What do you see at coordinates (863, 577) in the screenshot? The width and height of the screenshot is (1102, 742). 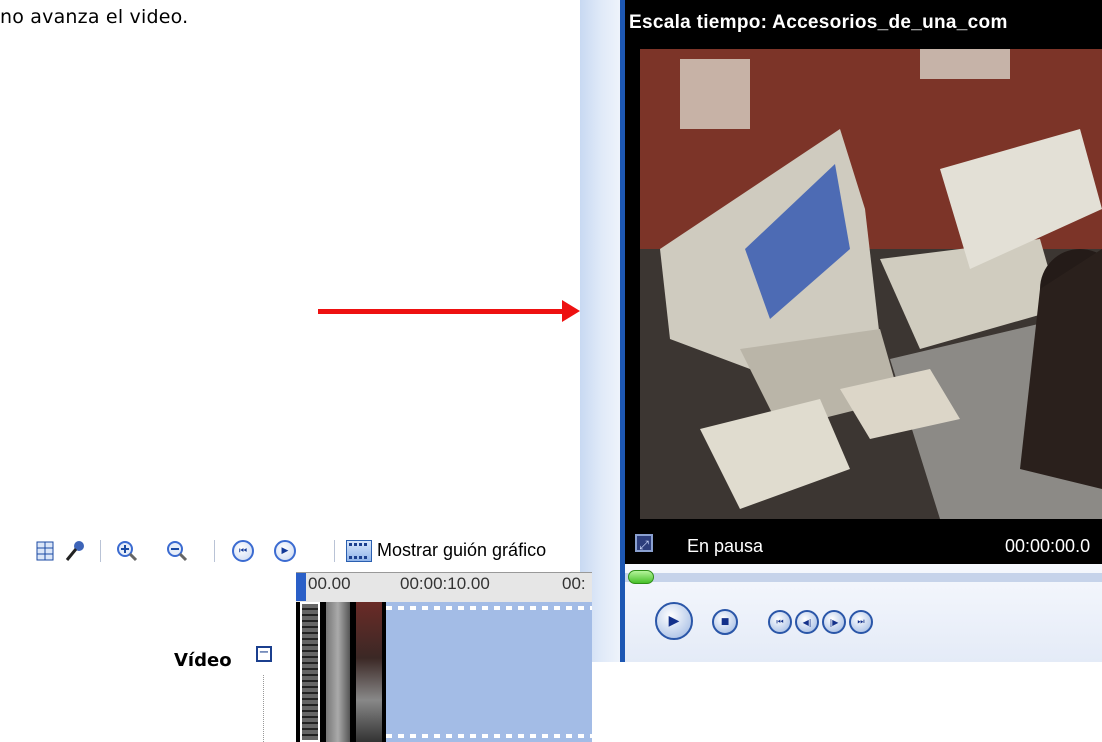 I see `seek-bar` at bounding box center [863, 577].